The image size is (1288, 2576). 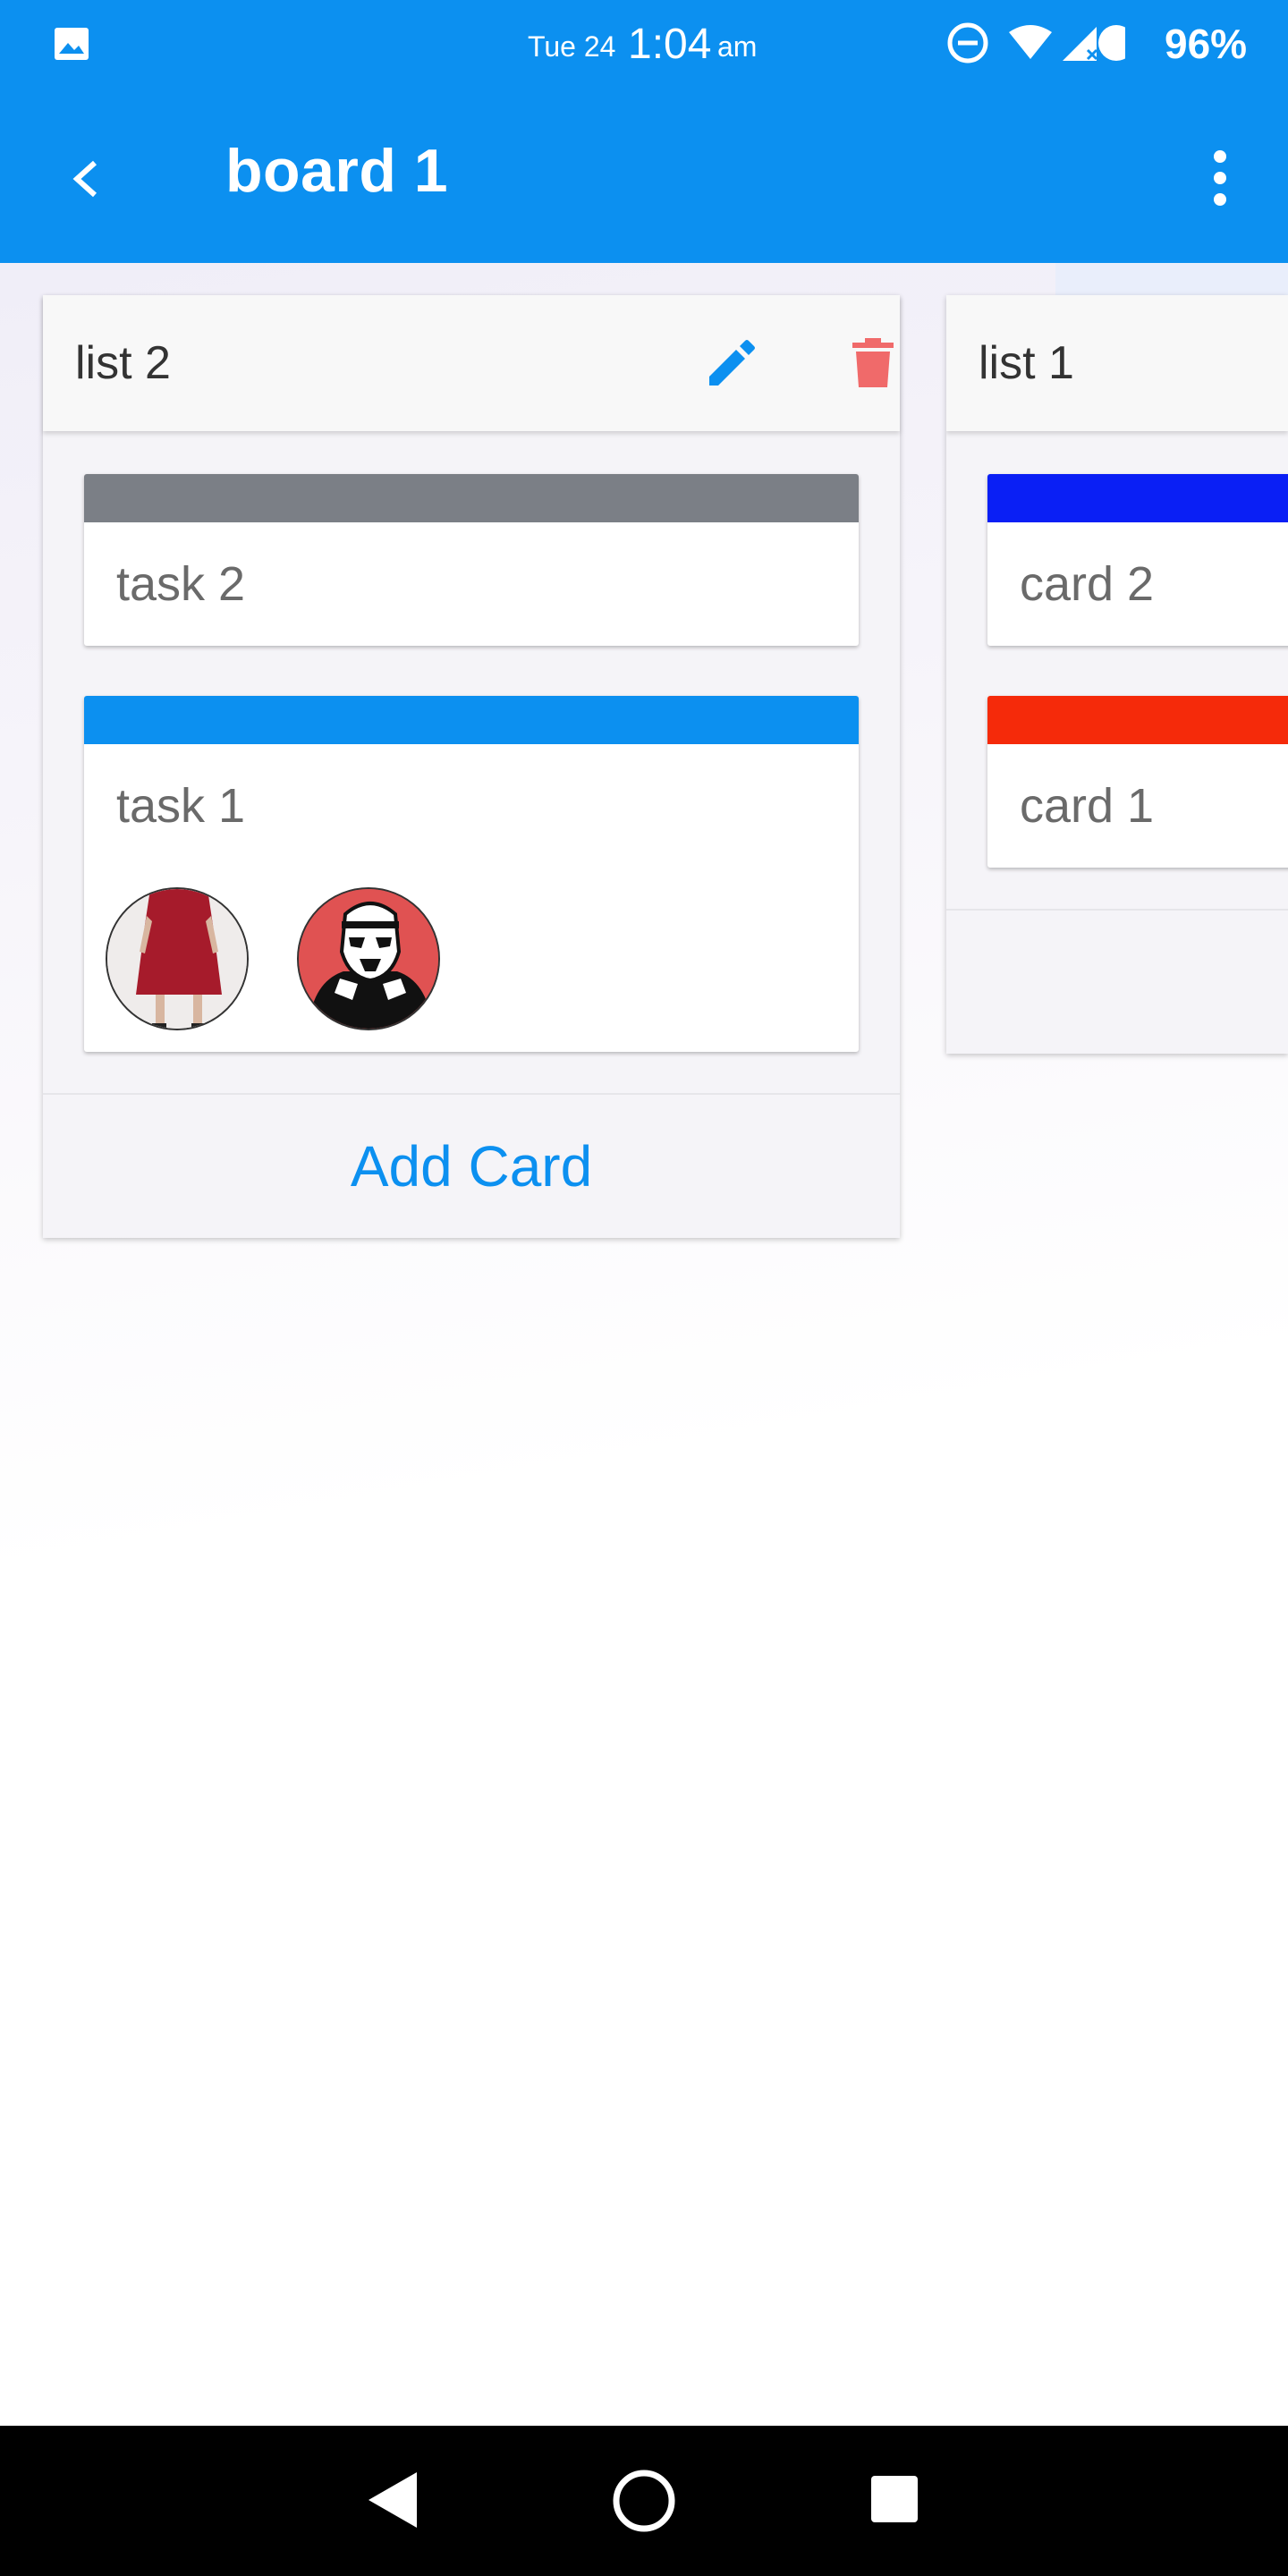 I want to click on avatar-red-dress-image, so click(x=177, y=959).